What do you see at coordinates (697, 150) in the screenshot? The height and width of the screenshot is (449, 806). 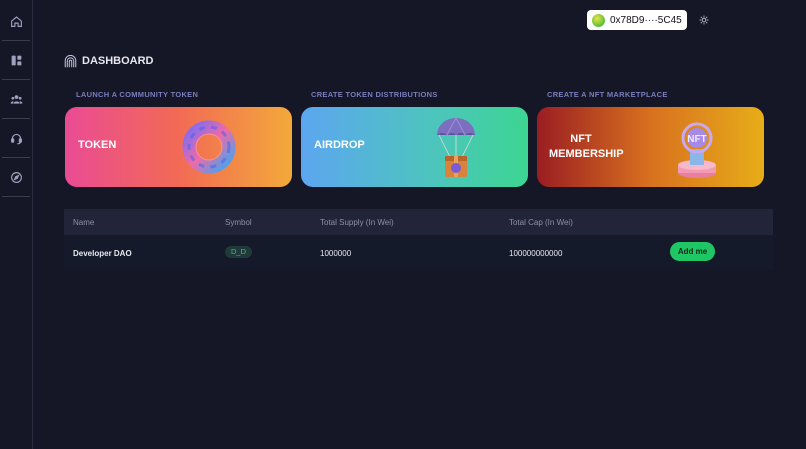 I see `nft-pedestal-icon: NFT` at bounding box center [697, 150].